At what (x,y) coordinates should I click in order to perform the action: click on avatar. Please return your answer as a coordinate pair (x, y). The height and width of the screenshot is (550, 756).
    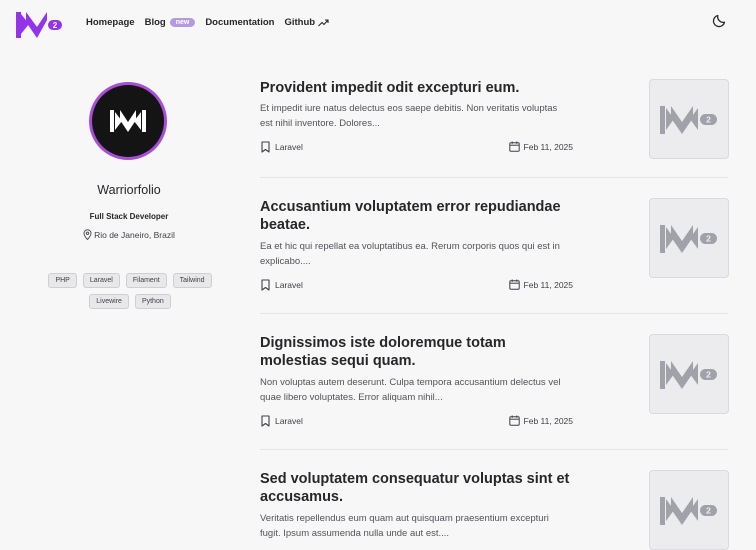
    Looking at the image, I should click on (128, 121).